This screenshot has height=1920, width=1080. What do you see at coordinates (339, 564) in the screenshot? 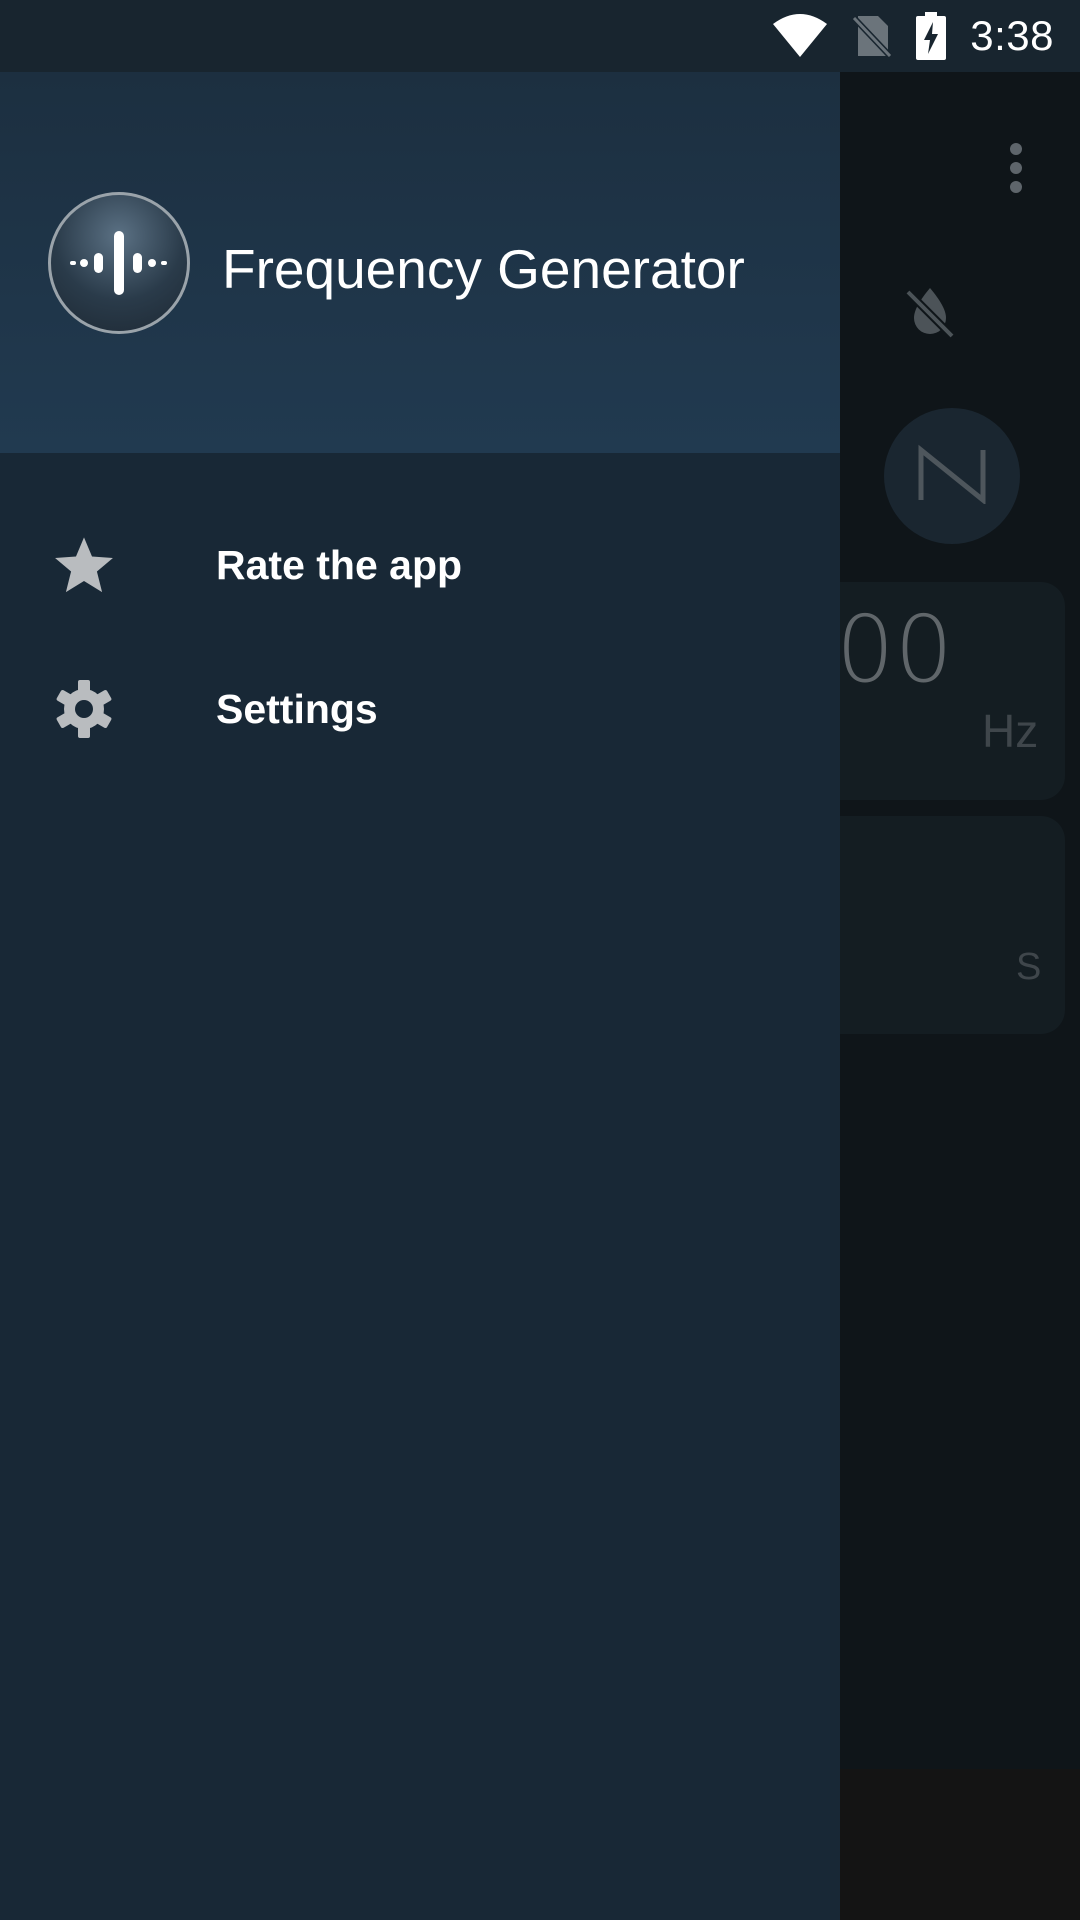
I see `menu-item-label: Rate the app` at bounding box center [339, 564].